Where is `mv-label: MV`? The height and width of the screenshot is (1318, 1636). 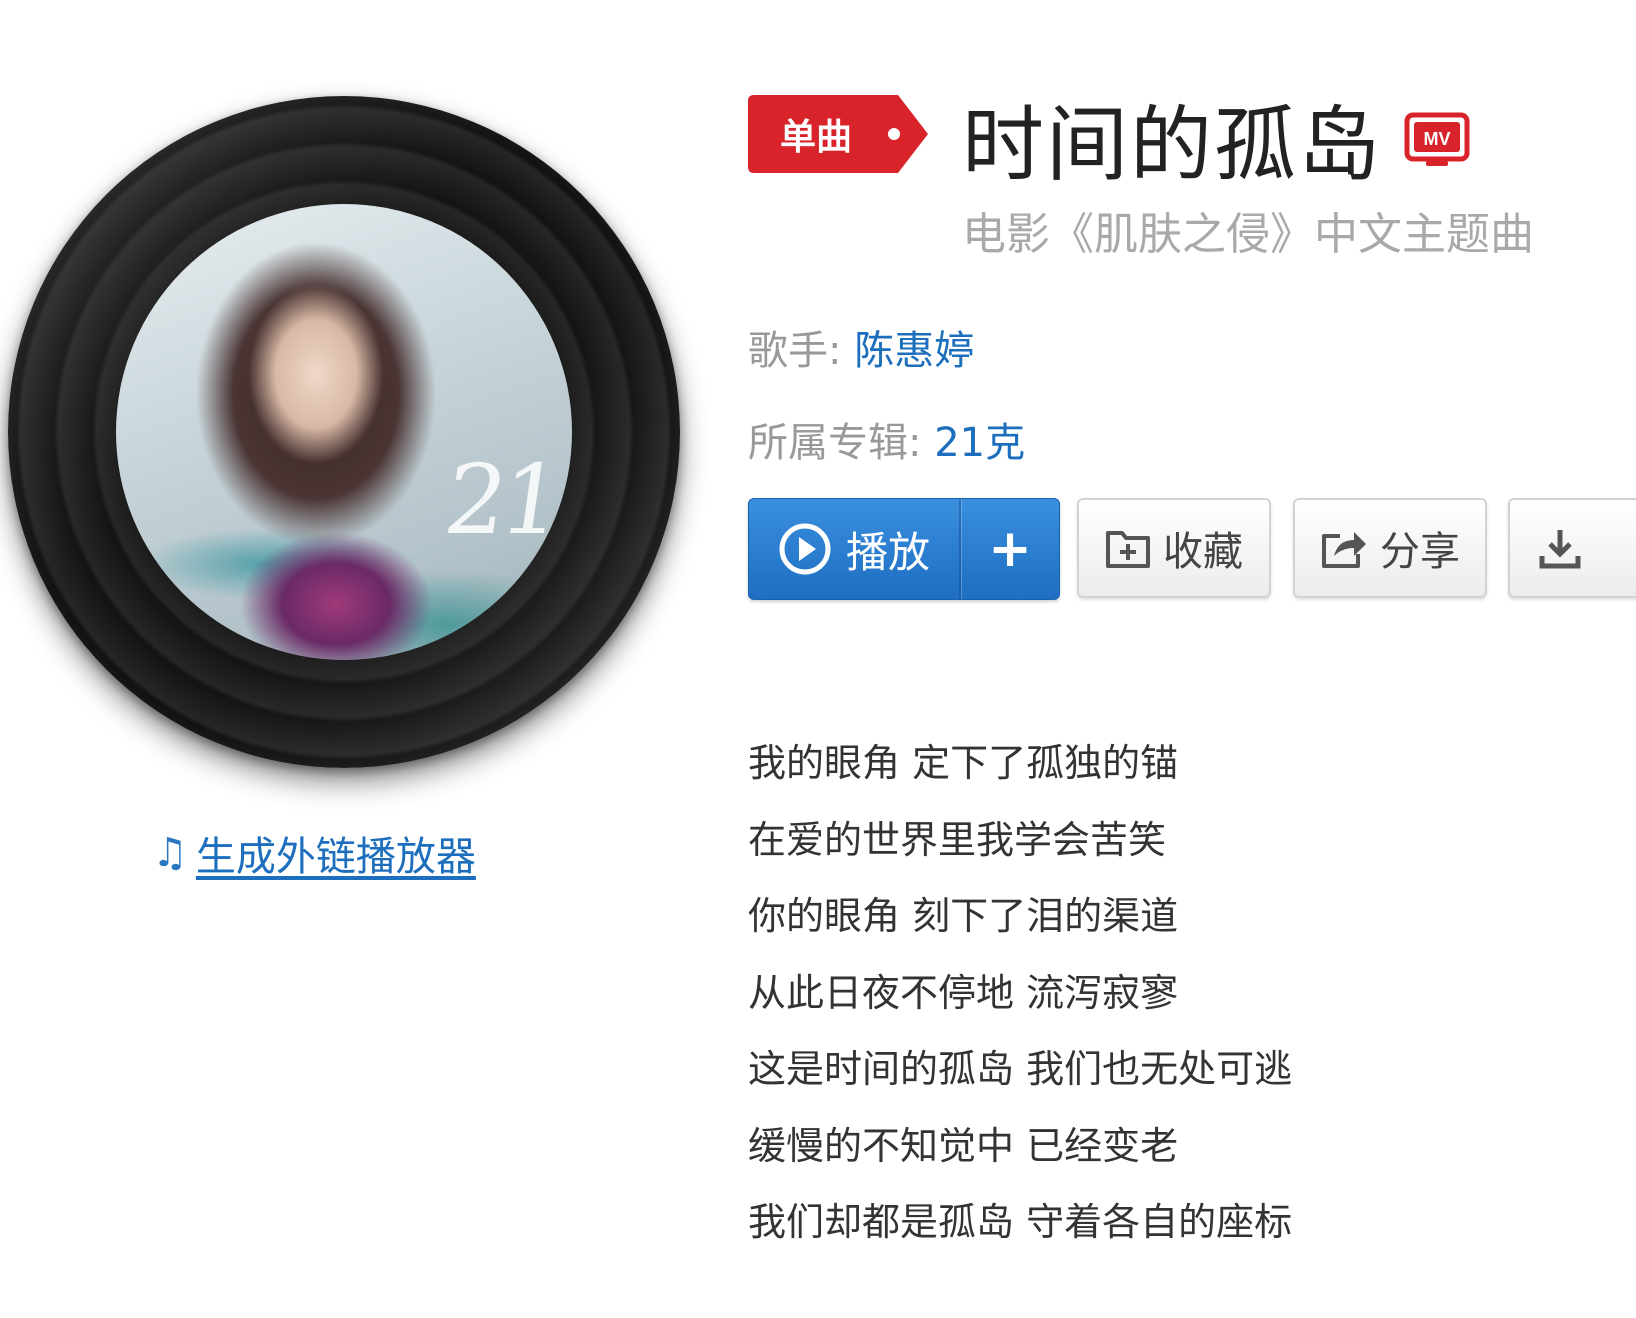 mv-label: MV is located at coordinates (1437, 139).